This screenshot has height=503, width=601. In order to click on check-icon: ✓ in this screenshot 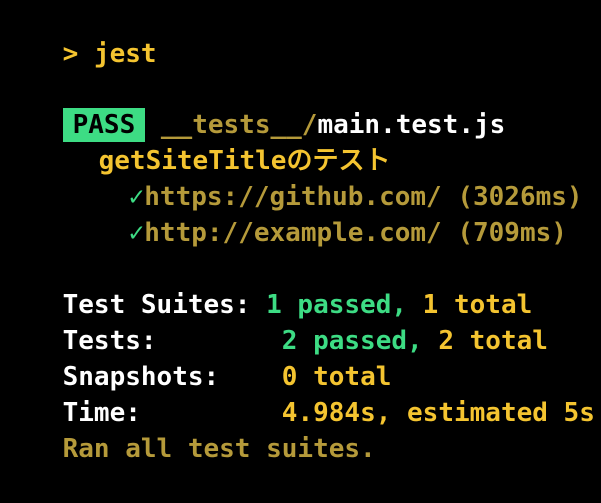, I will do `click(136, 233)`.